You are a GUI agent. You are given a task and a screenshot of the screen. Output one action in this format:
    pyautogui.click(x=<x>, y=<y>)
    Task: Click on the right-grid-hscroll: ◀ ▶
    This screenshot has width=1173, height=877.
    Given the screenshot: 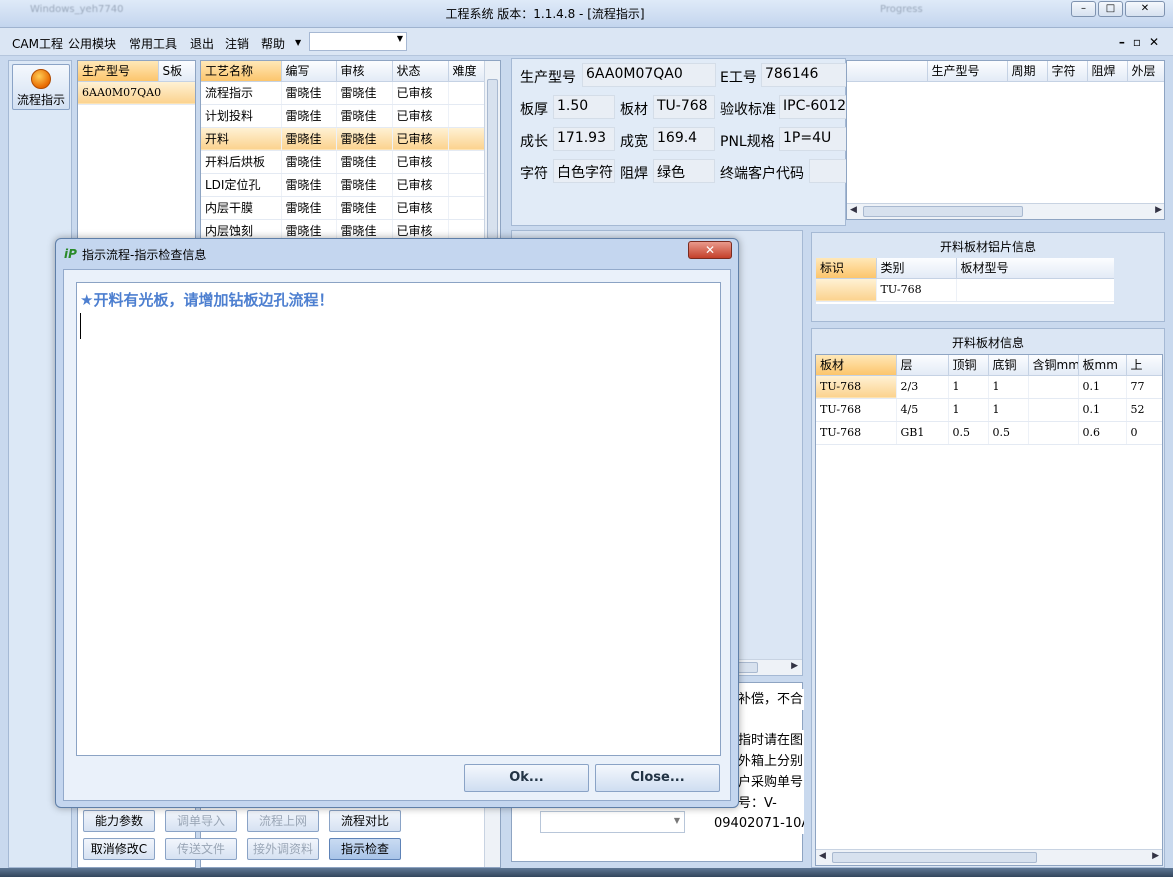 What is the action you would take?
    pyautogui.click(x=1005, y=211)
    